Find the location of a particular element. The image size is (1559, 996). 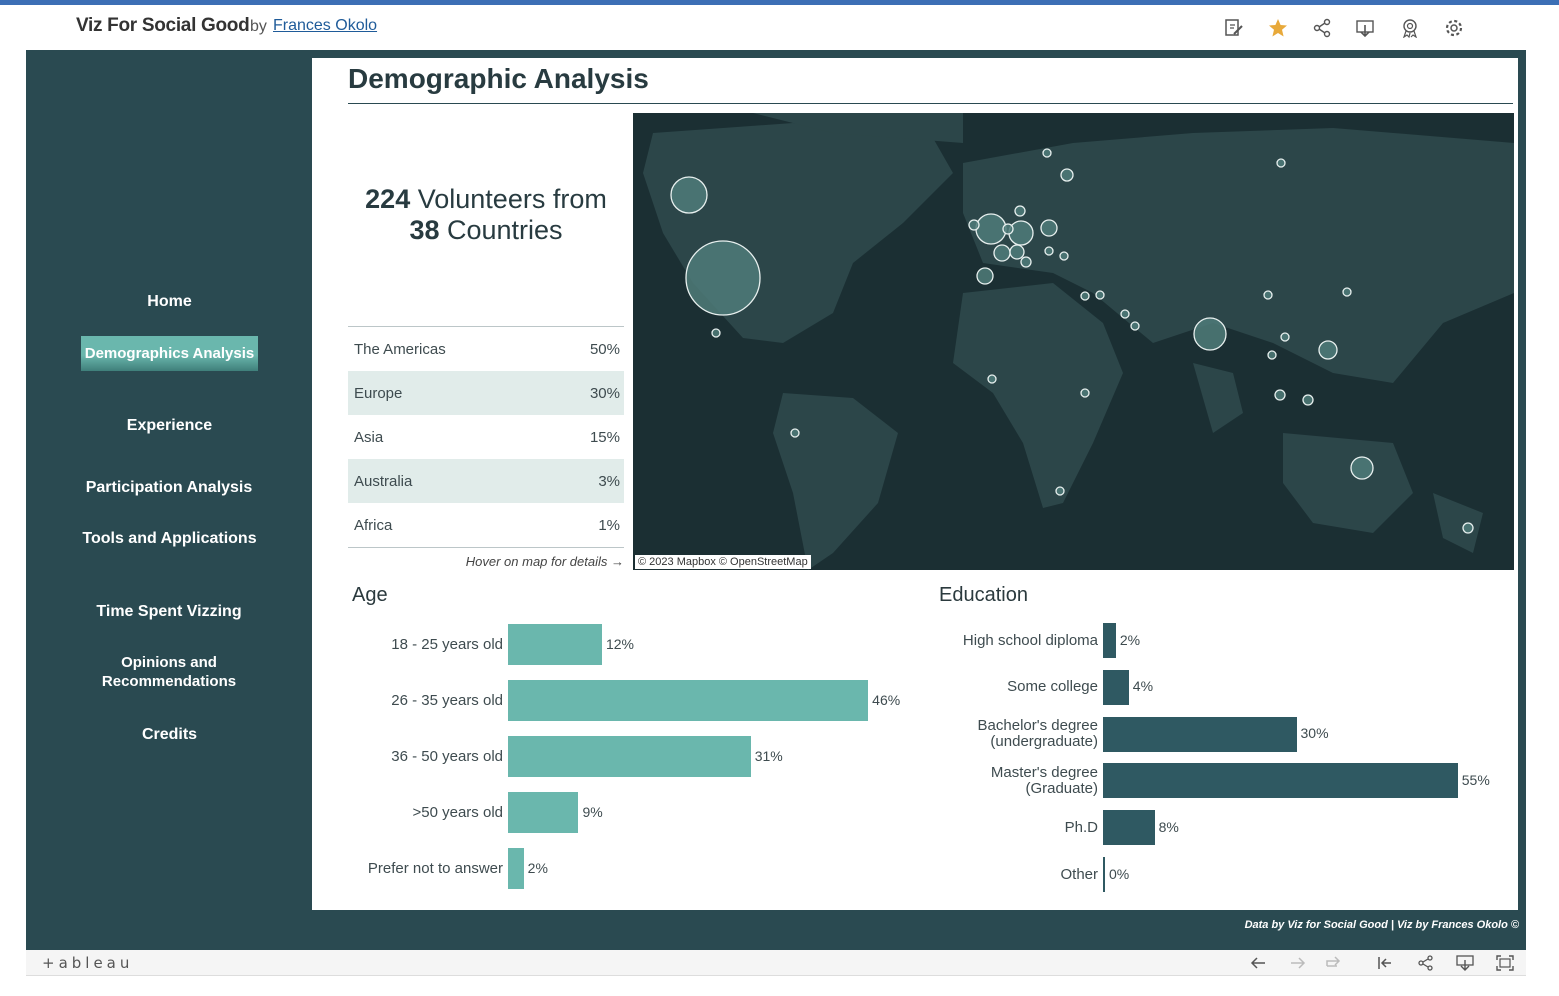

region-row: Australia 3% is located at coordinates (486, 481).